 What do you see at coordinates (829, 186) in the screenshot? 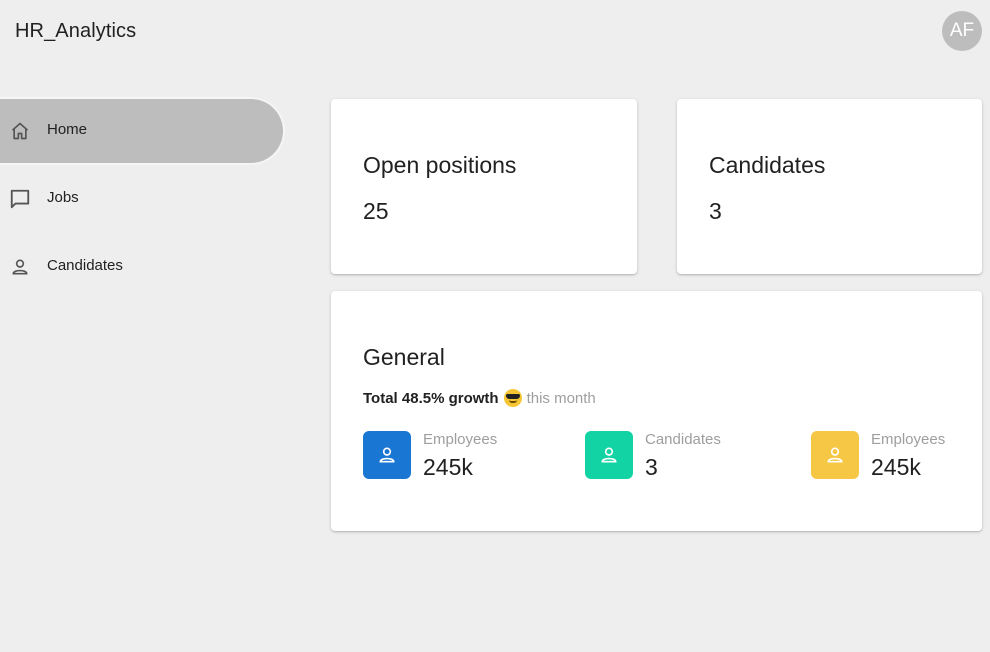
I see `candidates-card: Candidates 3` at bounding box center [829, 186].